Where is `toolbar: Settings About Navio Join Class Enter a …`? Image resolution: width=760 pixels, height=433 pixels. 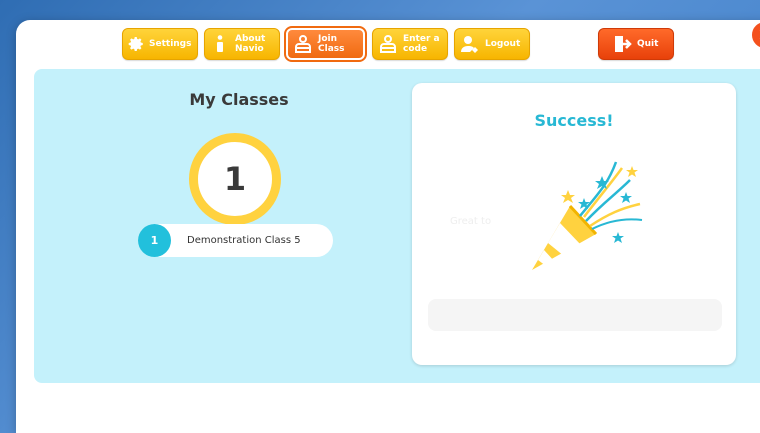 toolbar: Settings About Navio Join Class Enter a … is located at coordinates (388, 44).